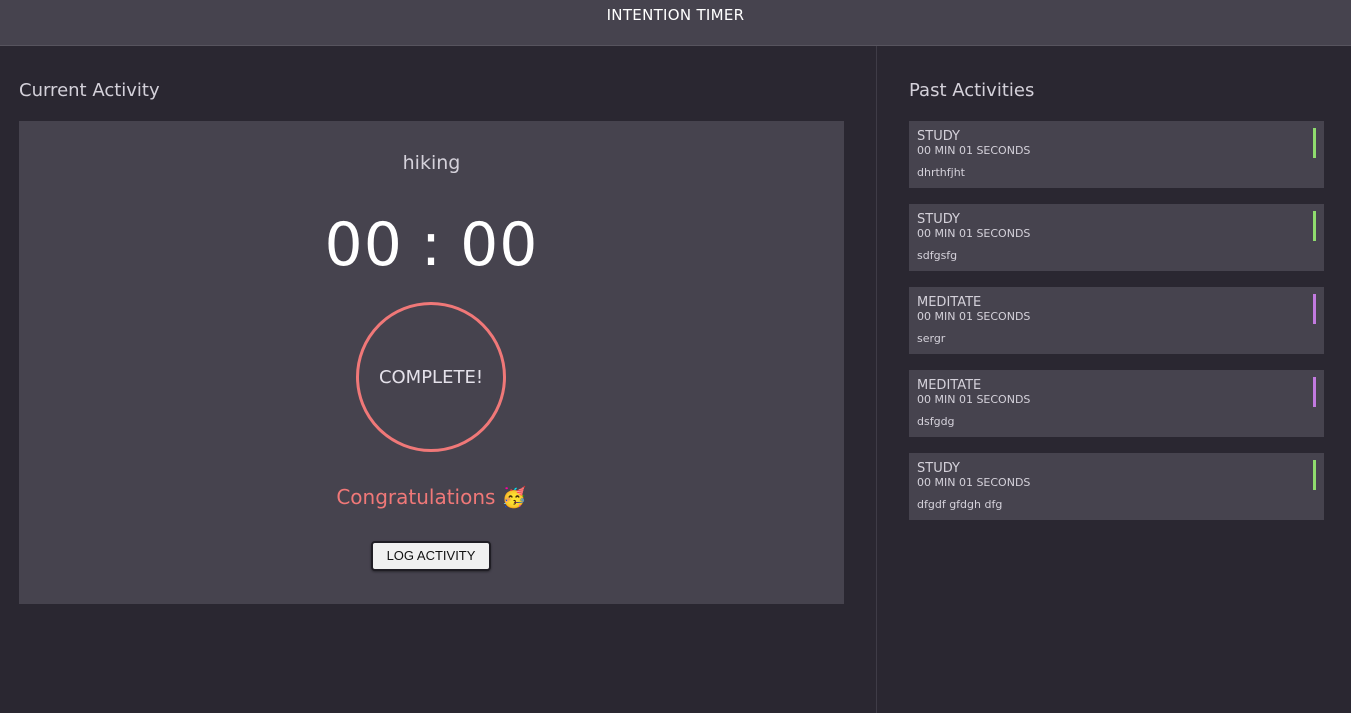 The height and width of the screenshot is (713, 1351). What do you see at coordinates (431, 163) in the screenshot?
I see `activity-name: hiking` at bounding box center [431, 163].